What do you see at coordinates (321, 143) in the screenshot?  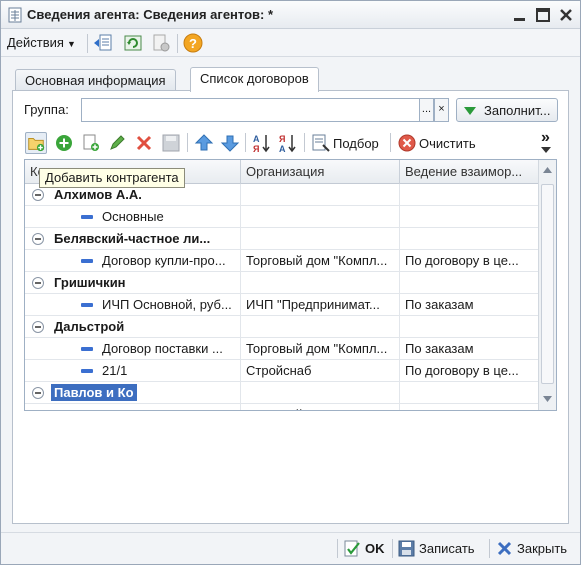 I see `pick-icon` at bounding box center [321, 143].